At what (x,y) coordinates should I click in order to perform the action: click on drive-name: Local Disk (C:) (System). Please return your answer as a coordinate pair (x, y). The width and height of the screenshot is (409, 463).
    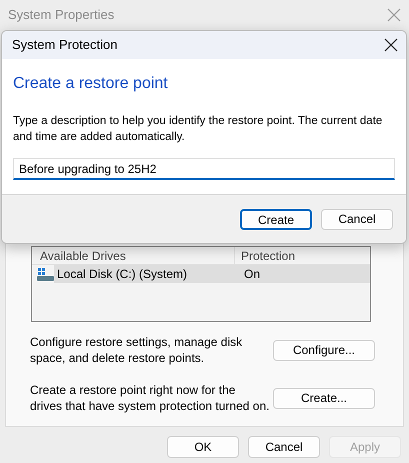
    Looking at the image, I should click on (122, 274).